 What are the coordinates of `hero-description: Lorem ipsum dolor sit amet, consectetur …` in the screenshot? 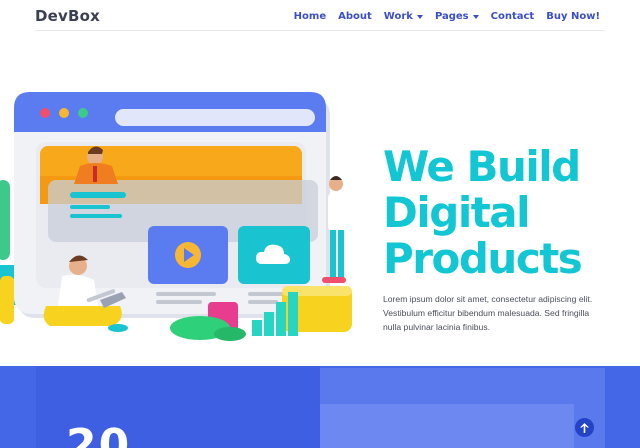 It's located at (488, 313).